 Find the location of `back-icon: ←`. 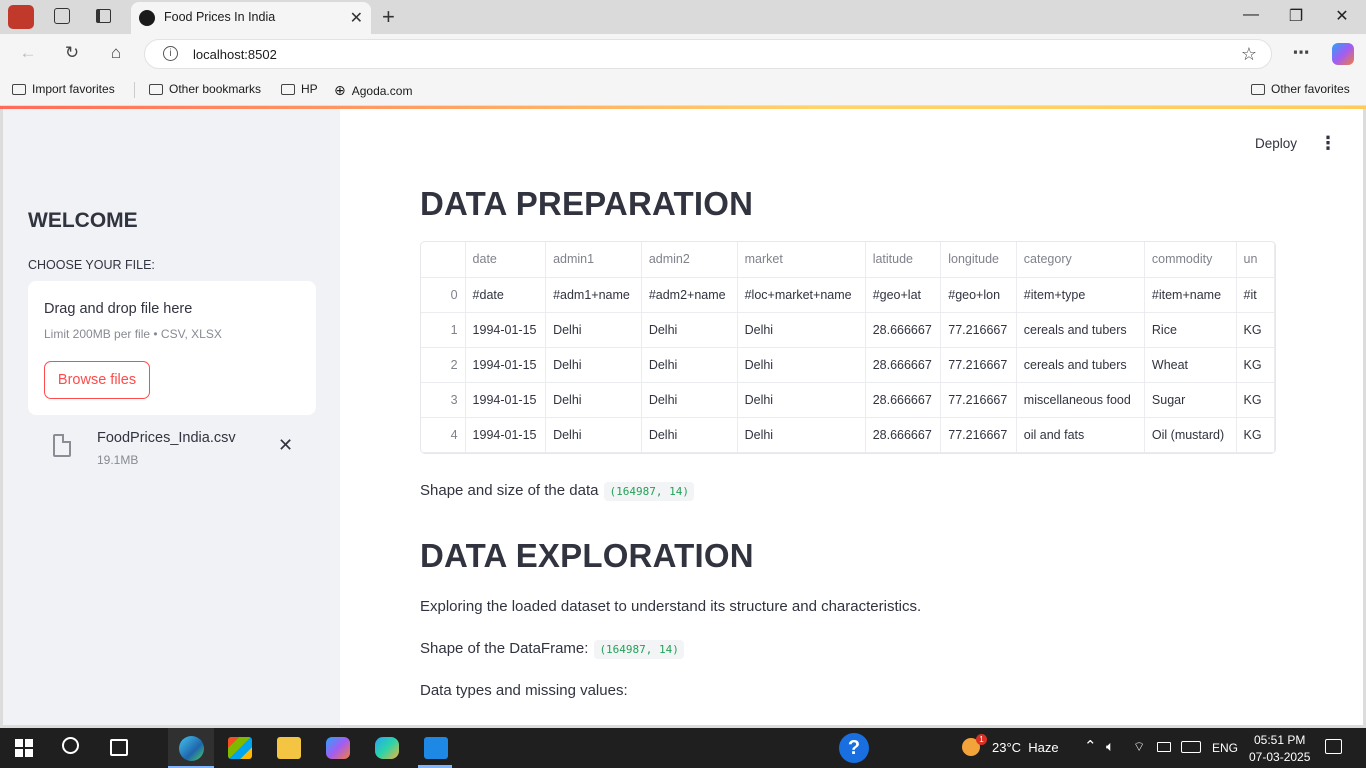

back-icon: ← is located at coordinates (28, 53).